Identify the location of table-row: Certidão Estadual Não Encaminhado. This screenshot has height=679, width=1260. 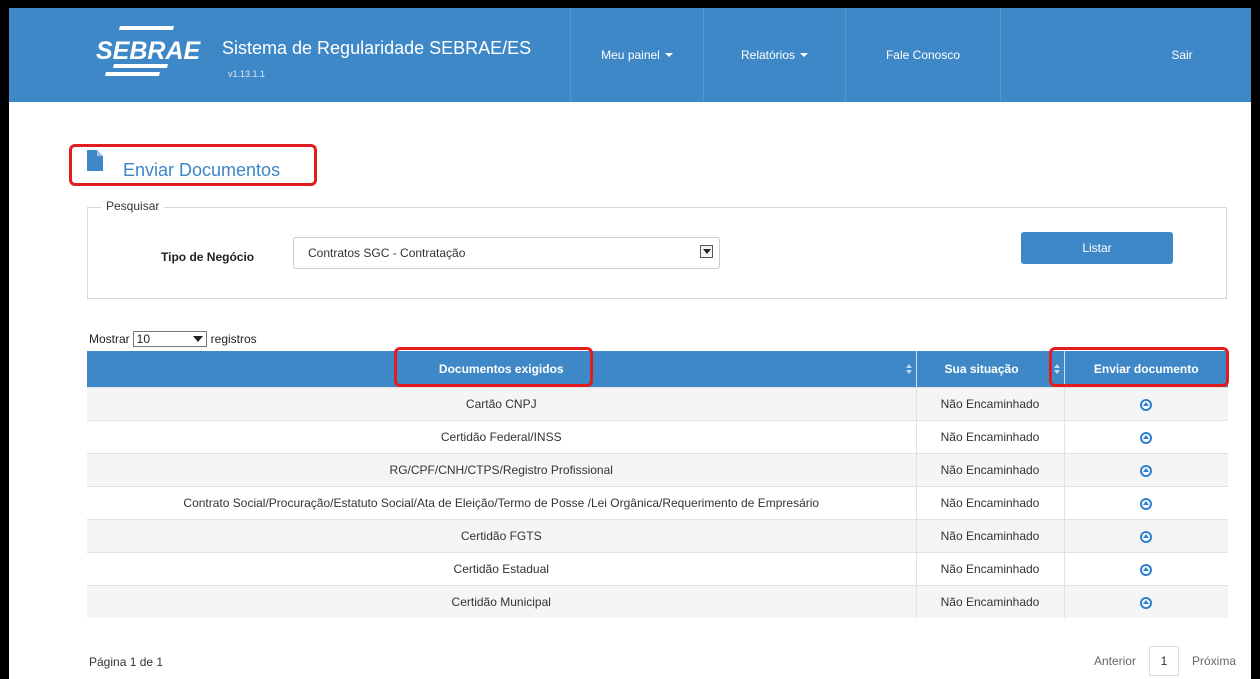
(657, 569).